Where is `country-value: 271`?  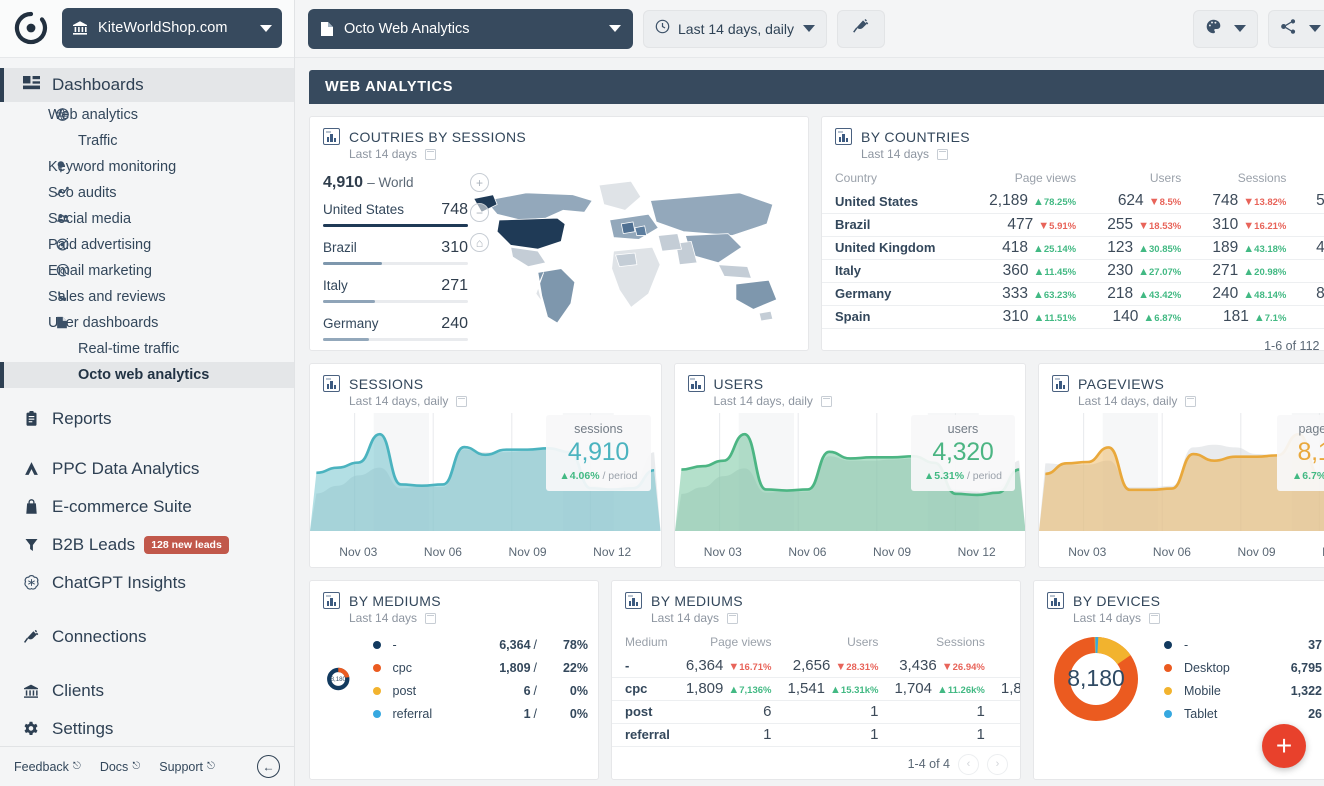
country-value: 271 is located at coordinates (454, 285).